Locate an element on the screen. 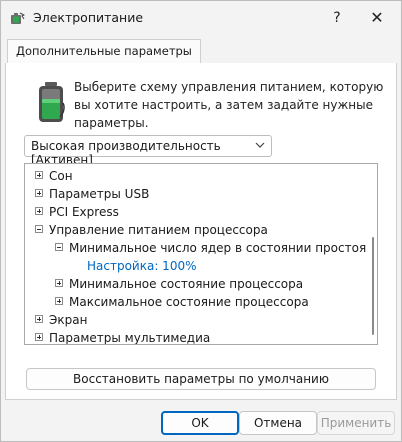  tree-item-label: Максимальное состояние процессора is located at coordinates (189, 302).